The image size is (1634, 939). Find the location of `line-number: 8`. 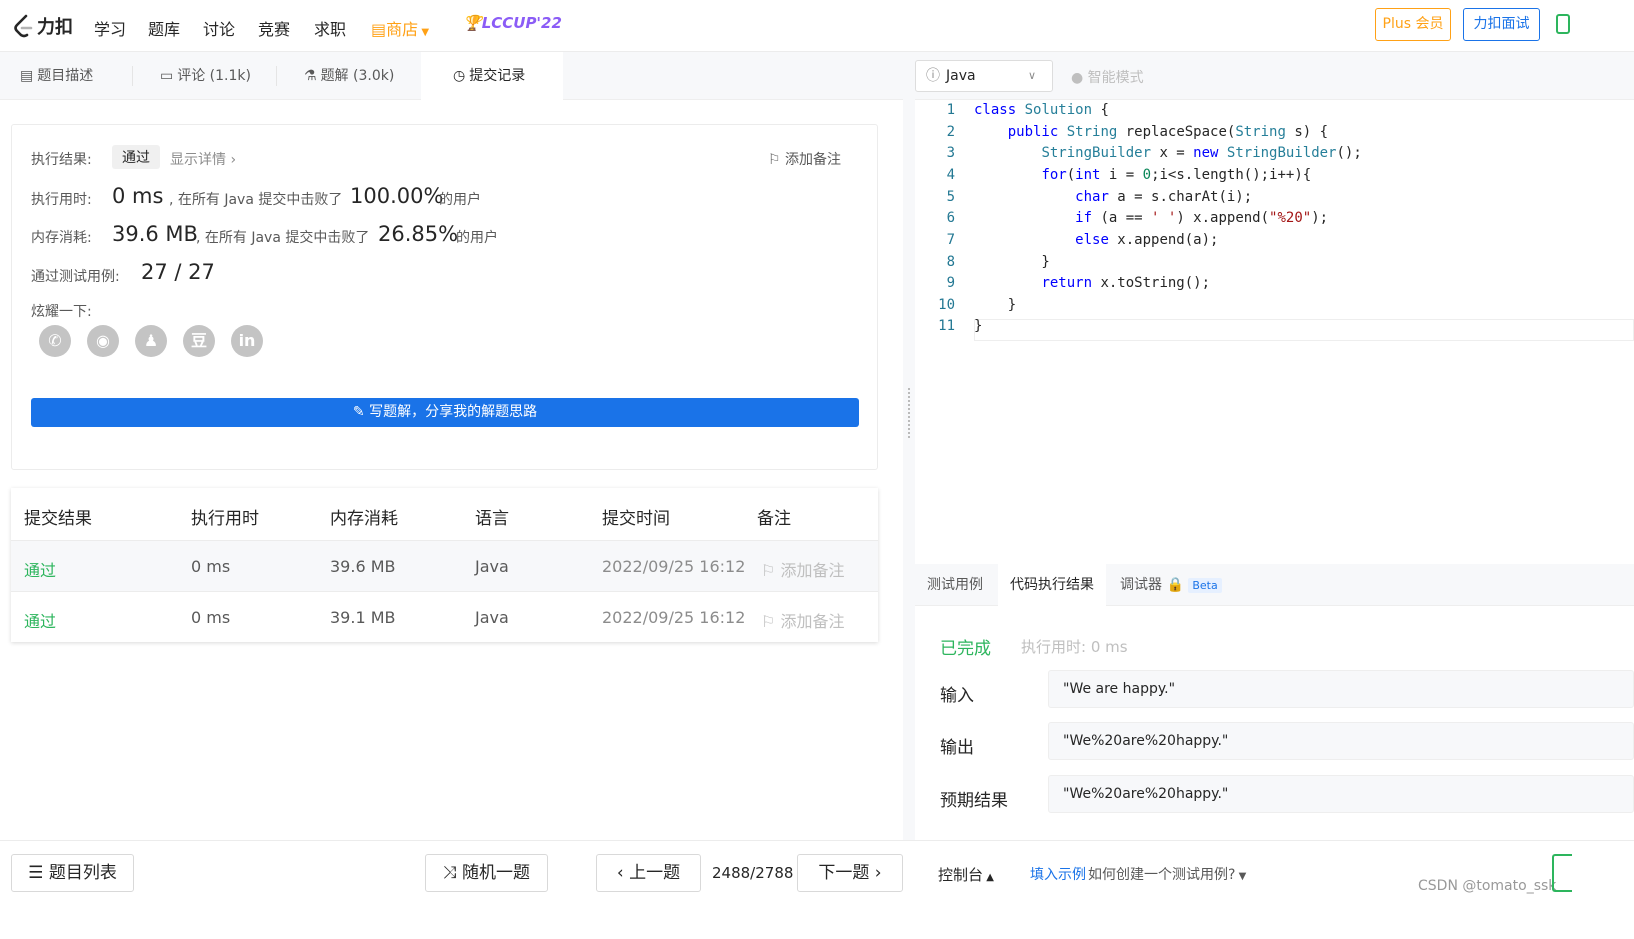

line-number: 8 is located at coordinates (950, 262).